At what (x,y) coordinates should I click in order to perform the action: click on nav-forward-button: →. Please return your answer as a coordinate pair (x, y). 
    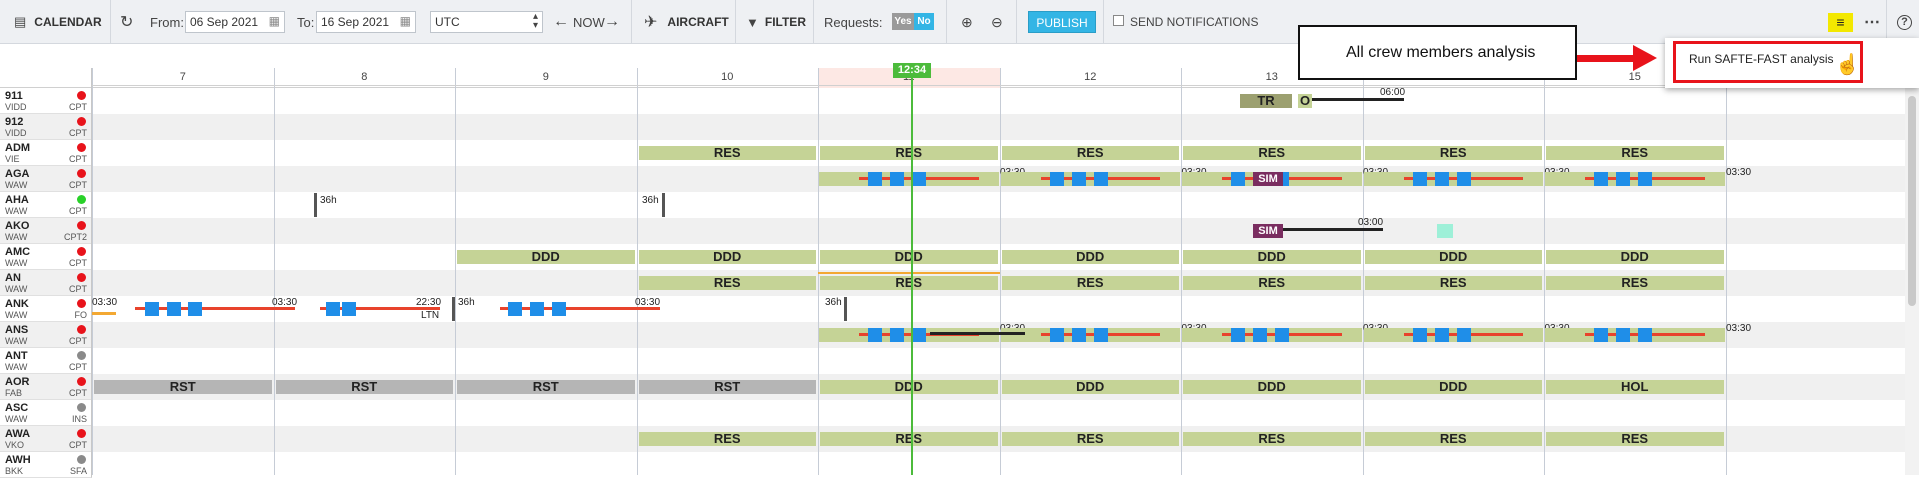
    Looking at the image, I should click on (612, 22).